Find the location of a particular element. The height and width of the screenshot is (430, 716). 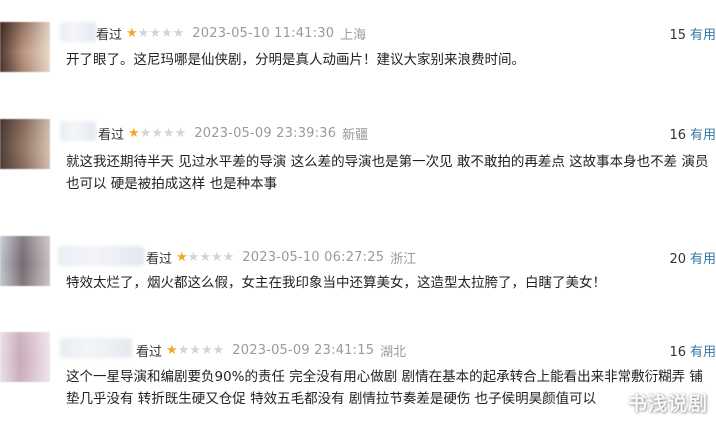

review-time: 2023-05-09 23:41:15 is located at coordinates (303, 350).